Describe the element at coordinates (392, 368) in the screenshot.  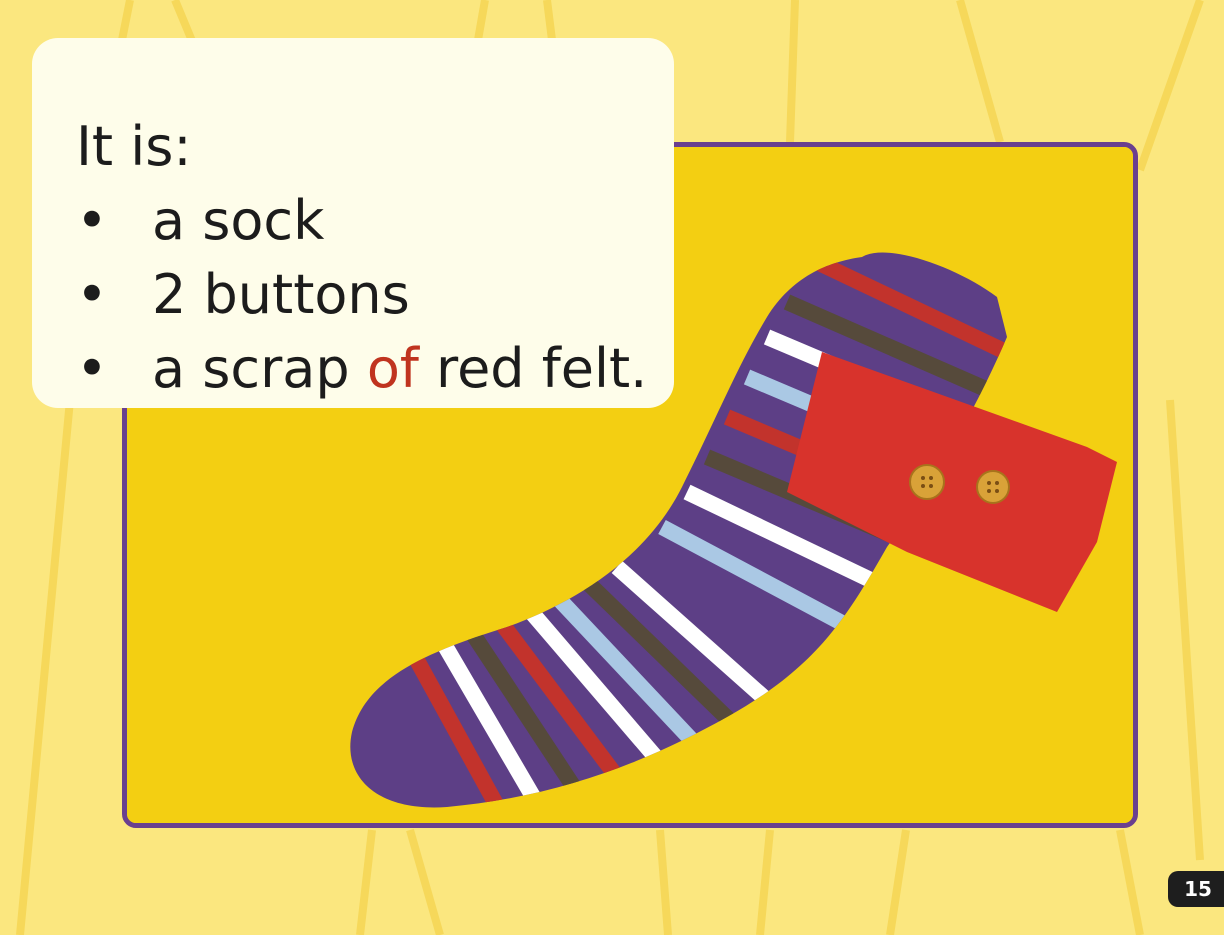
I see `highlighted-word: of` at that location.